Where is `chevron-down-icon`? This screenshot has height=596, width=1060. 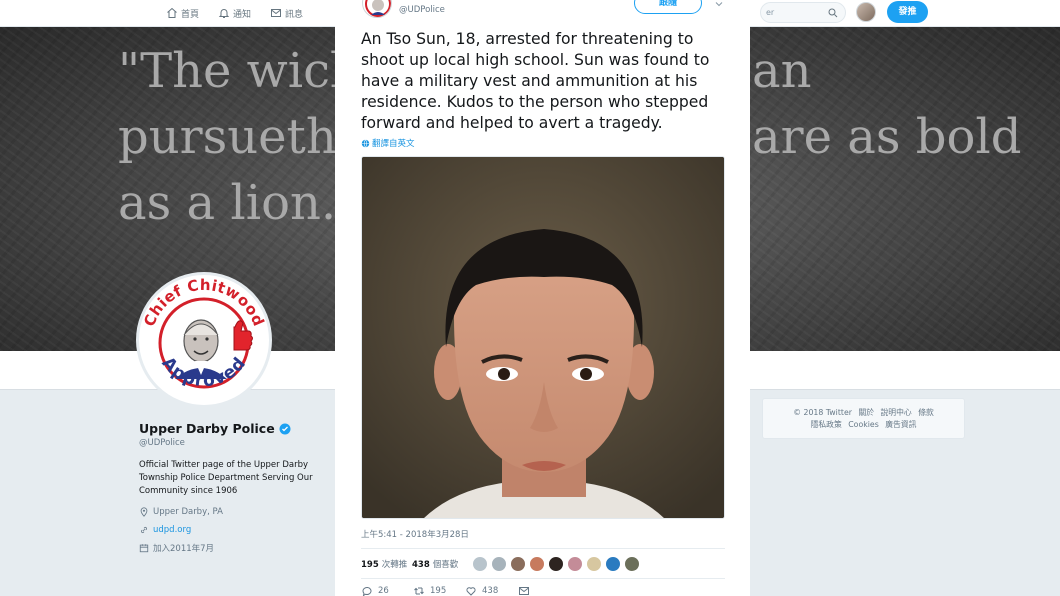 chevron-down-icon is located at coordinates (719, 5).